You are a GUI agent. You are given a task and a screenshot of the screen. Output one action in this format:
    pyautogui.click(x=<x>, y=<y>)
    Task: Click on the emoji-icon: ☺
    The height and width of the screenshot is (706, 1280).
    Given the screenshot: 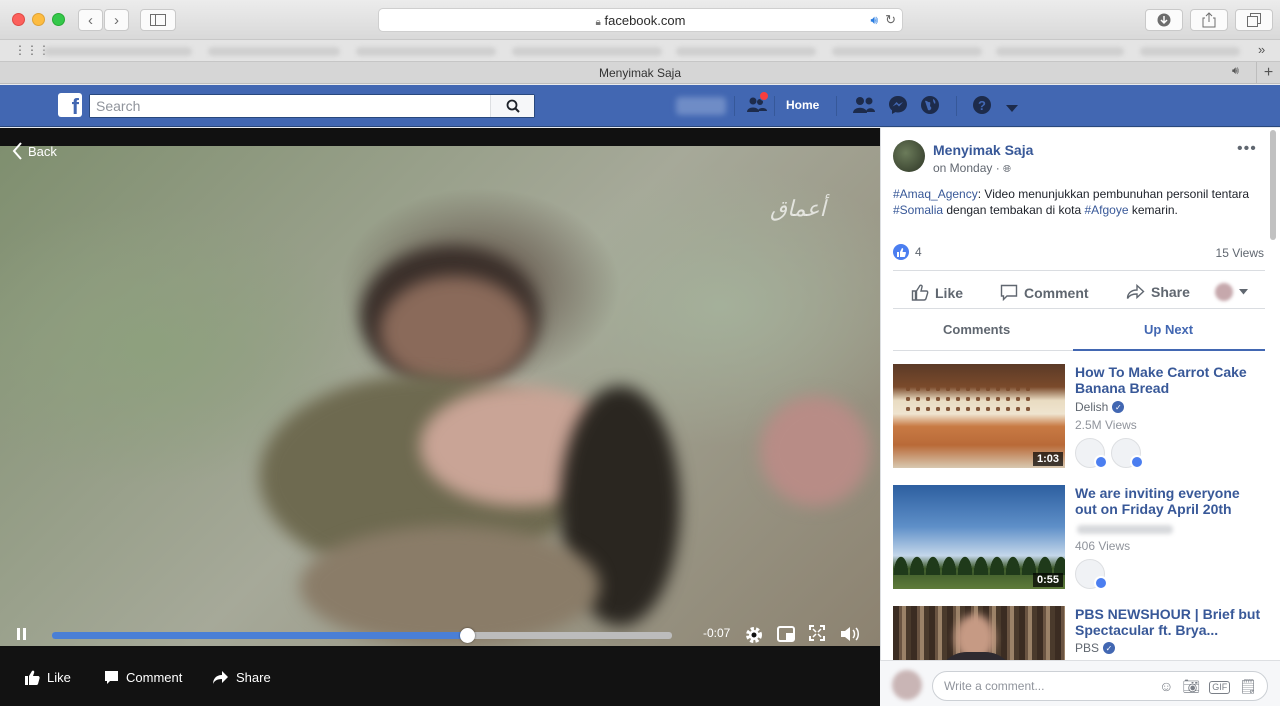 What is the action you would take?
    pyautogui.click(x=1166, y=686)
    